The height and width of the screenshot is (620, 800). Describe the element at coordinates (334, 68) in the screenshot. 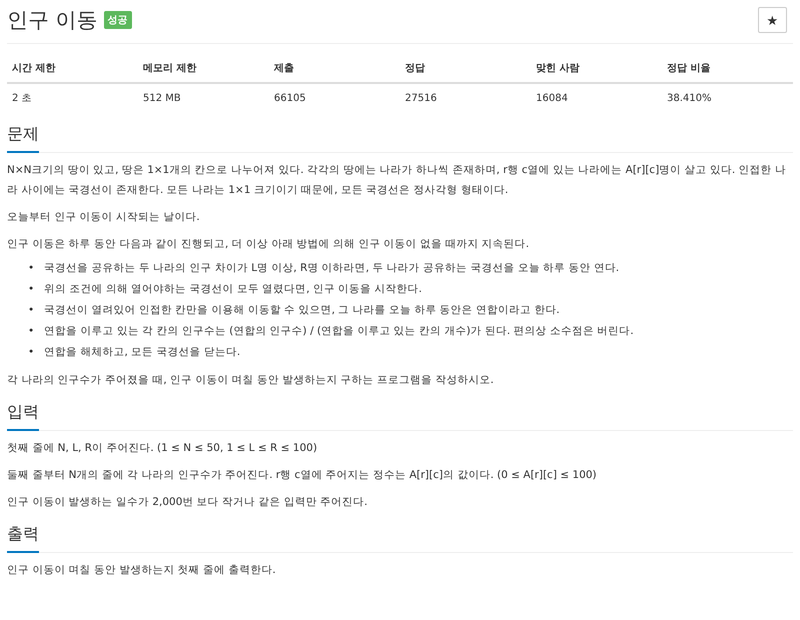

I see `column-header: 제출` at that location.